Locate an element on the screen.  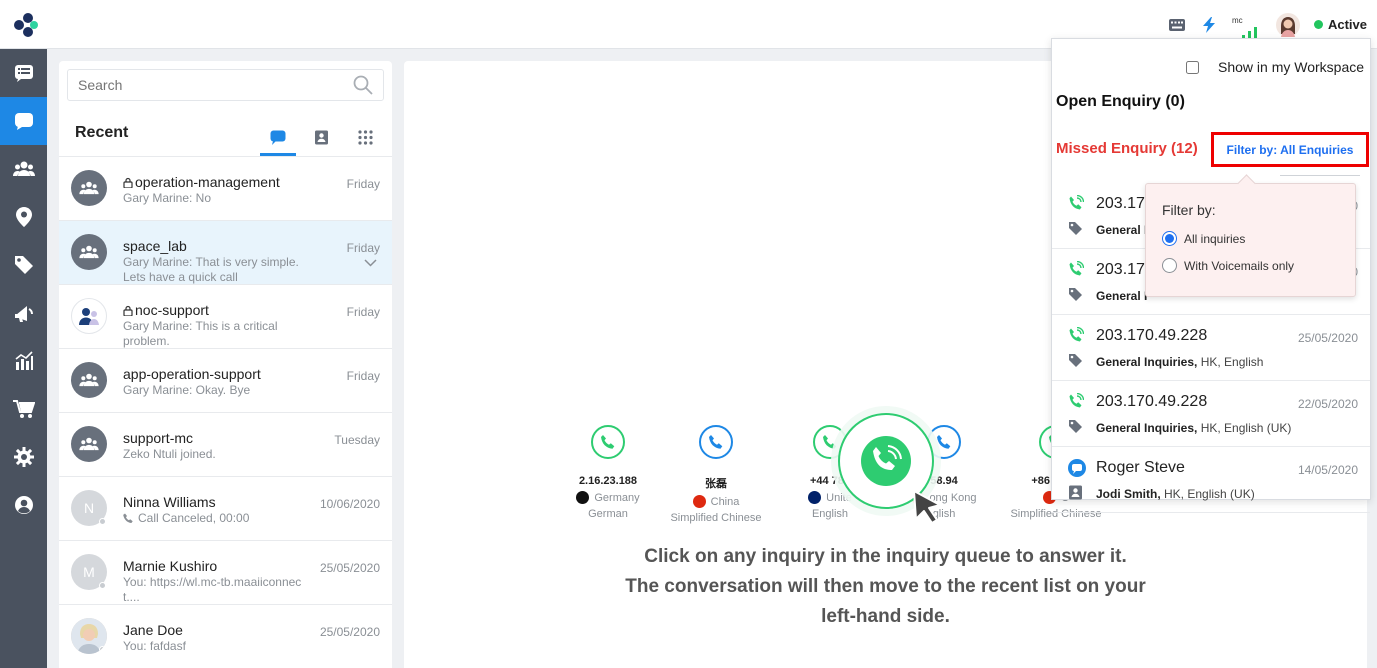
sidebar-item-cart is located at coordinates (23, 409).